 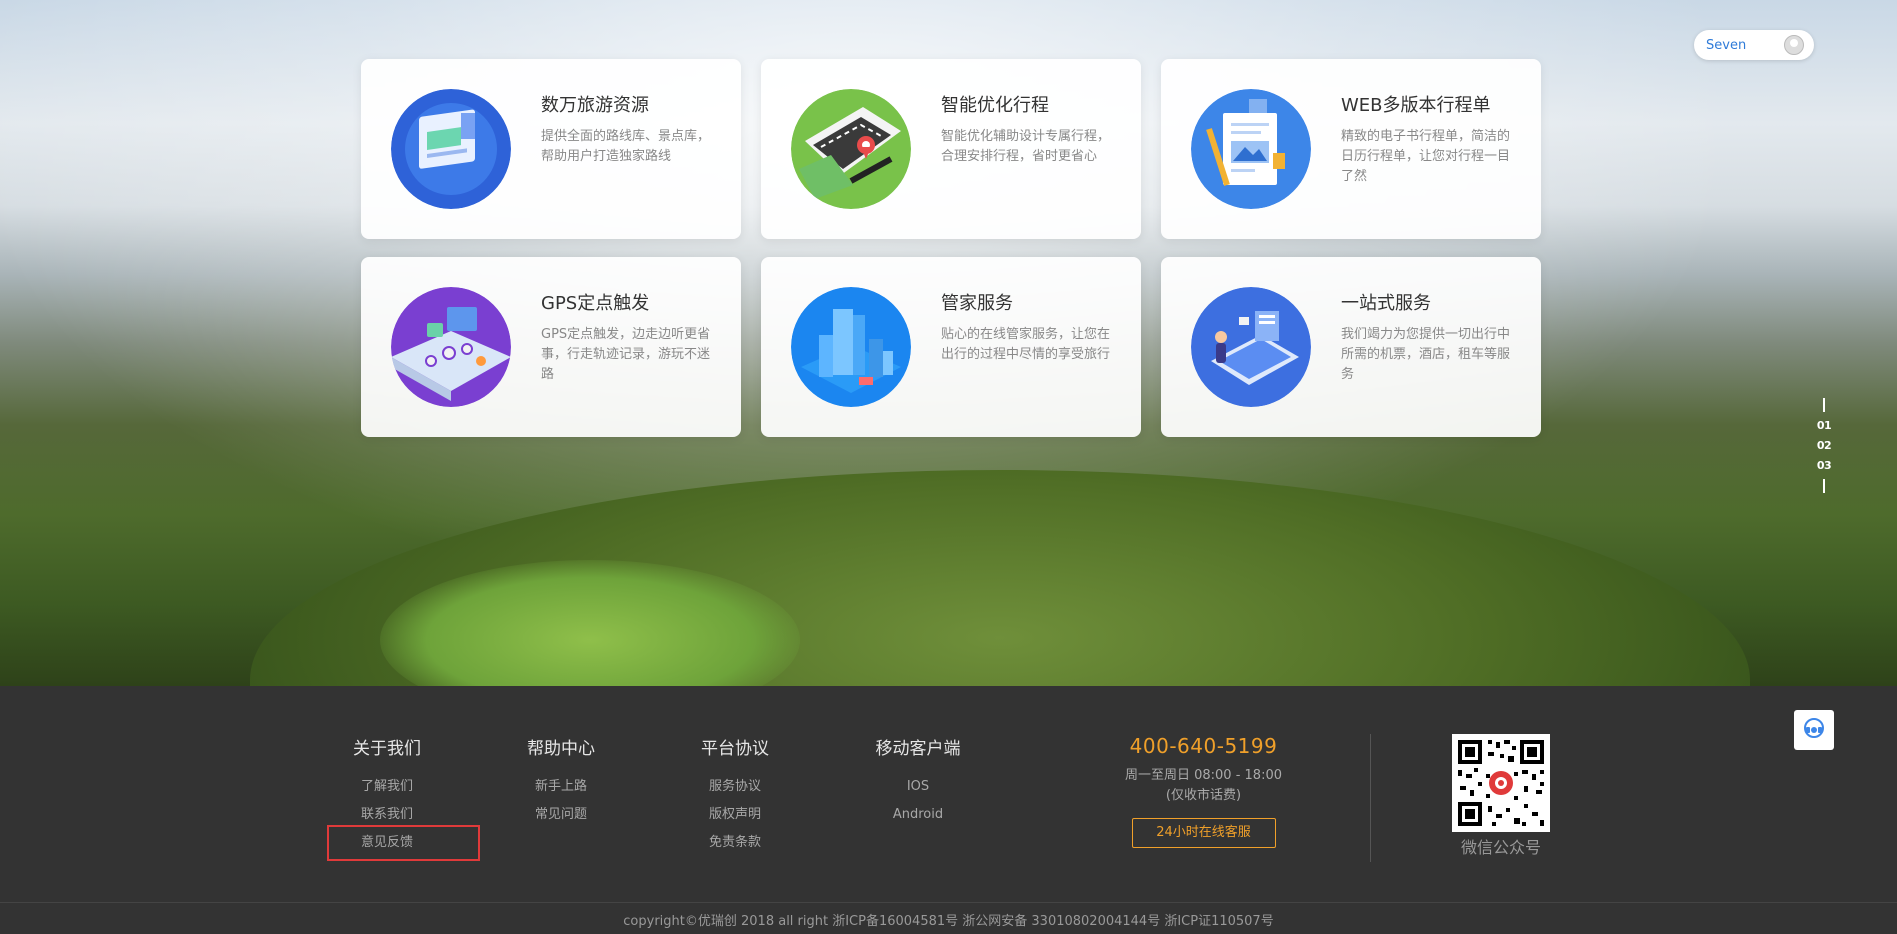 What do you see at coordinates (1824, 465) in the screenshot?
I see `pager-item-03: 03` at bounding box center [1824, 465].